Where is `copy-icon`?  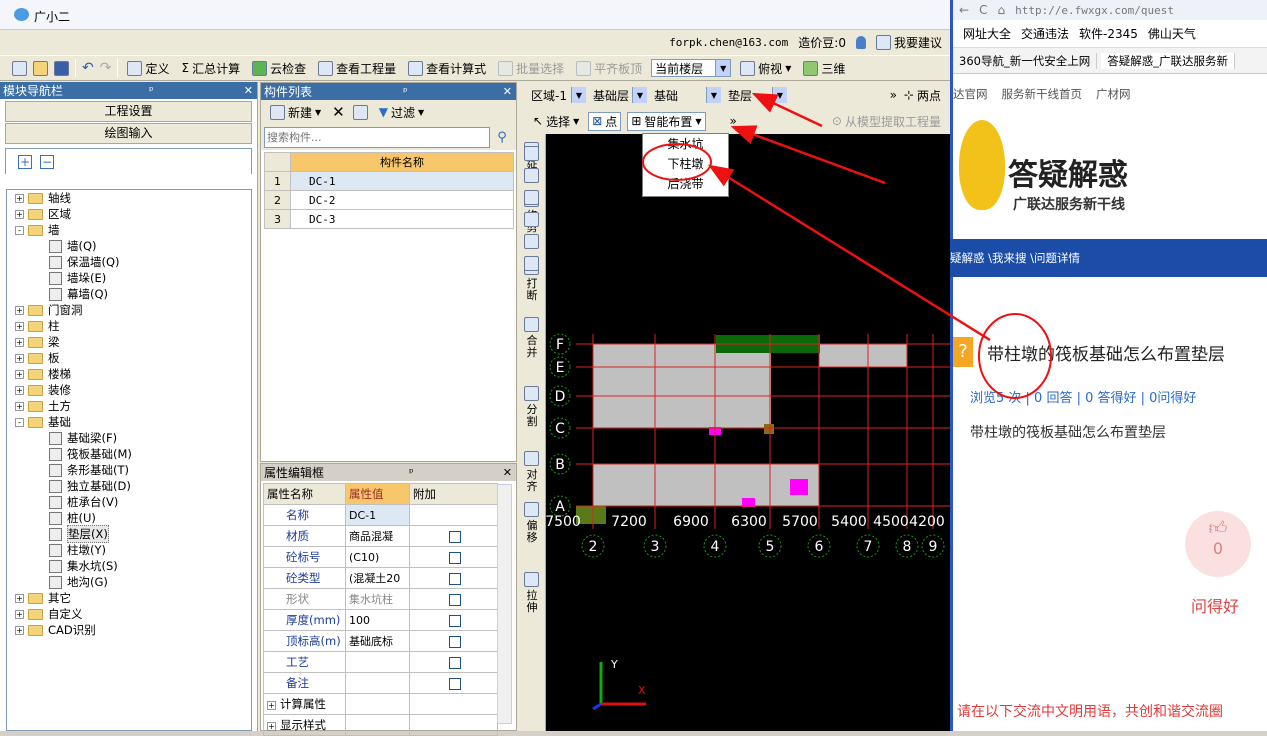
copy-icon is located at coordinates (360, 112).